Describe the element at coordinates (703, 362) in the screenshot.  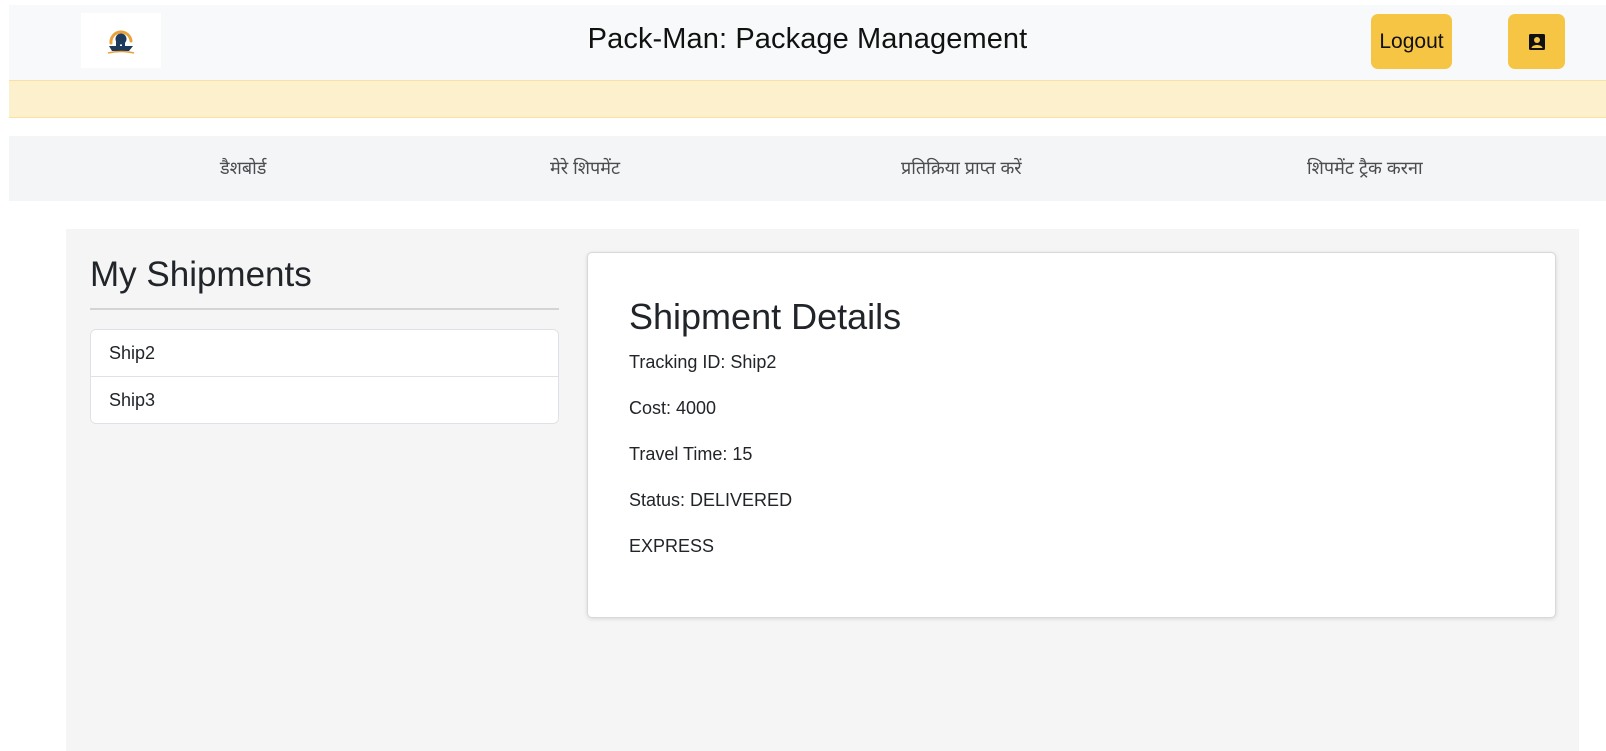
I see `tracking-id-text: Tracking ID: Ship2` at that location.